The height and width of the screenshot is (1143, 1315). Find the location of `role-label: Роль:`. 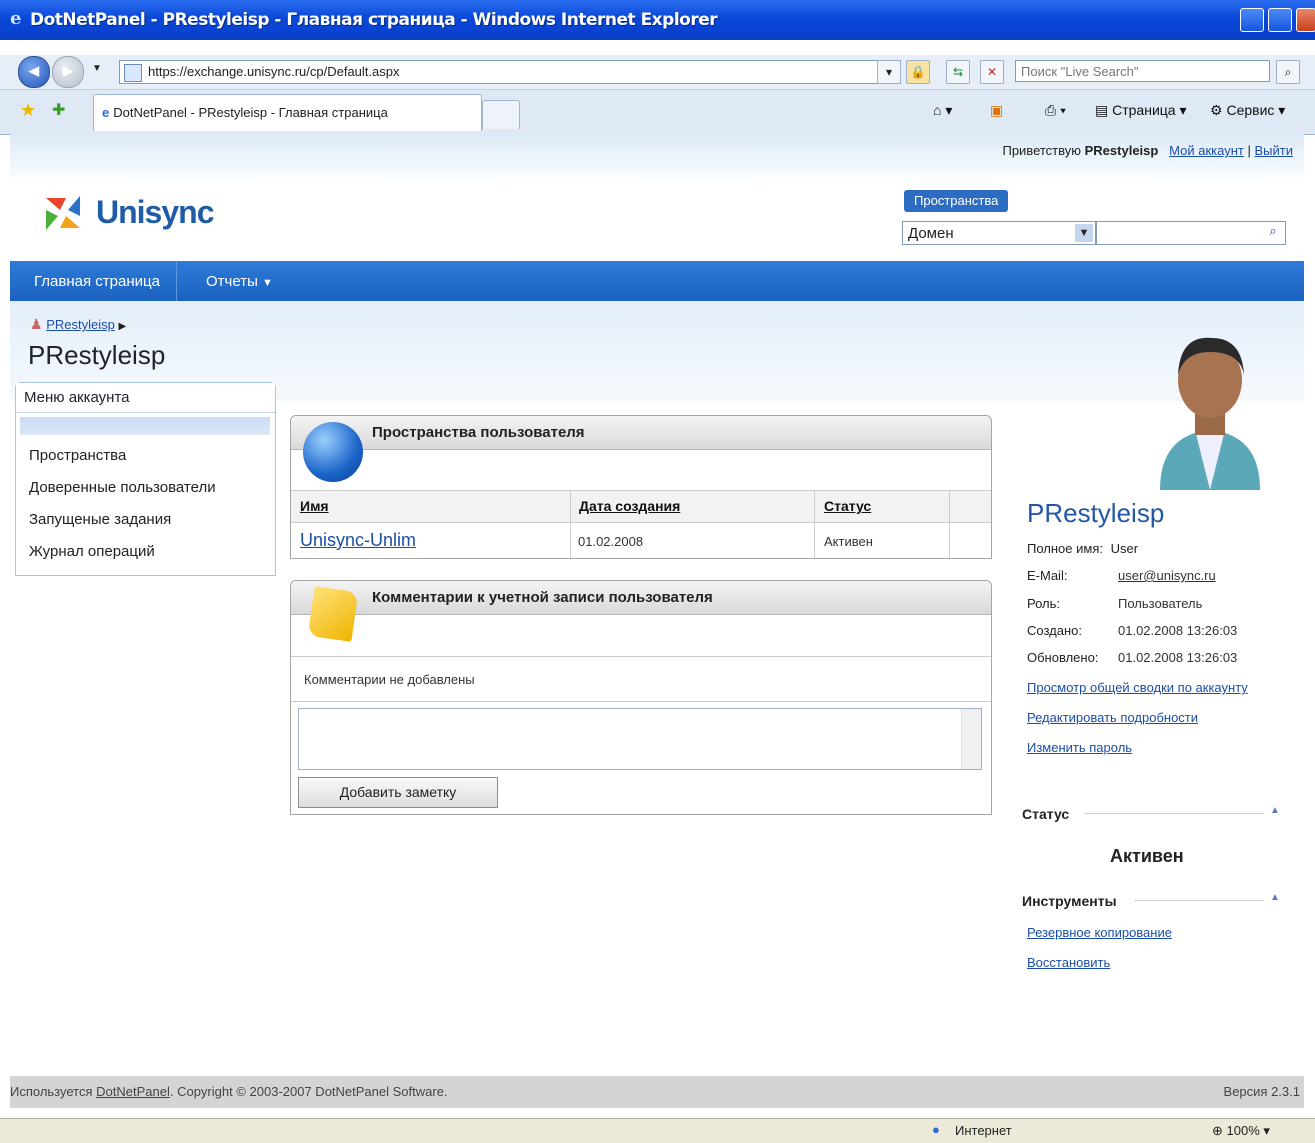

role-label: Роль: is located at coordinates (1044, 603).